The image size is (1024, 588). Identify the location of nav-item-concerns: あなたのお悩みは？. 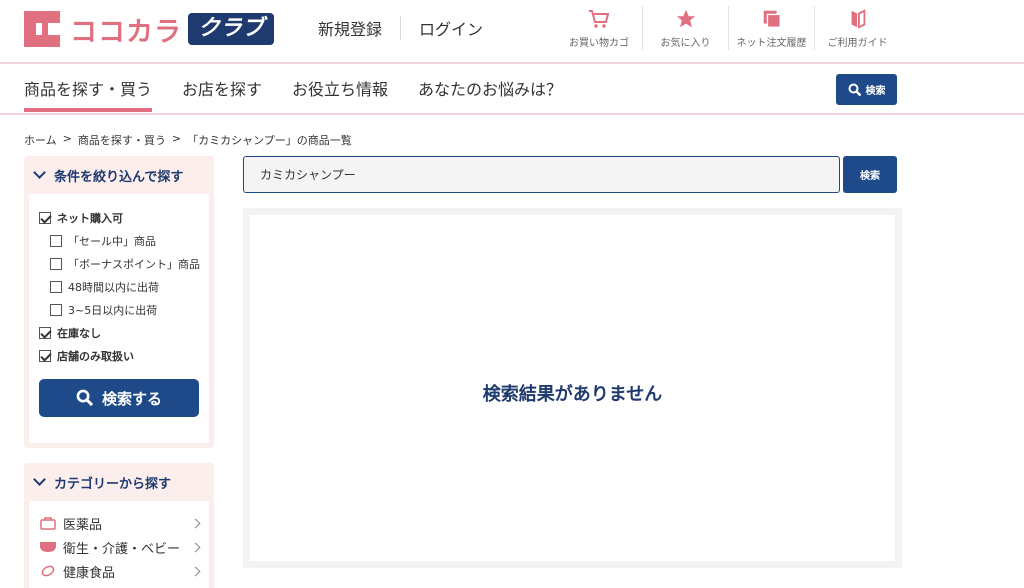
(490, 94).